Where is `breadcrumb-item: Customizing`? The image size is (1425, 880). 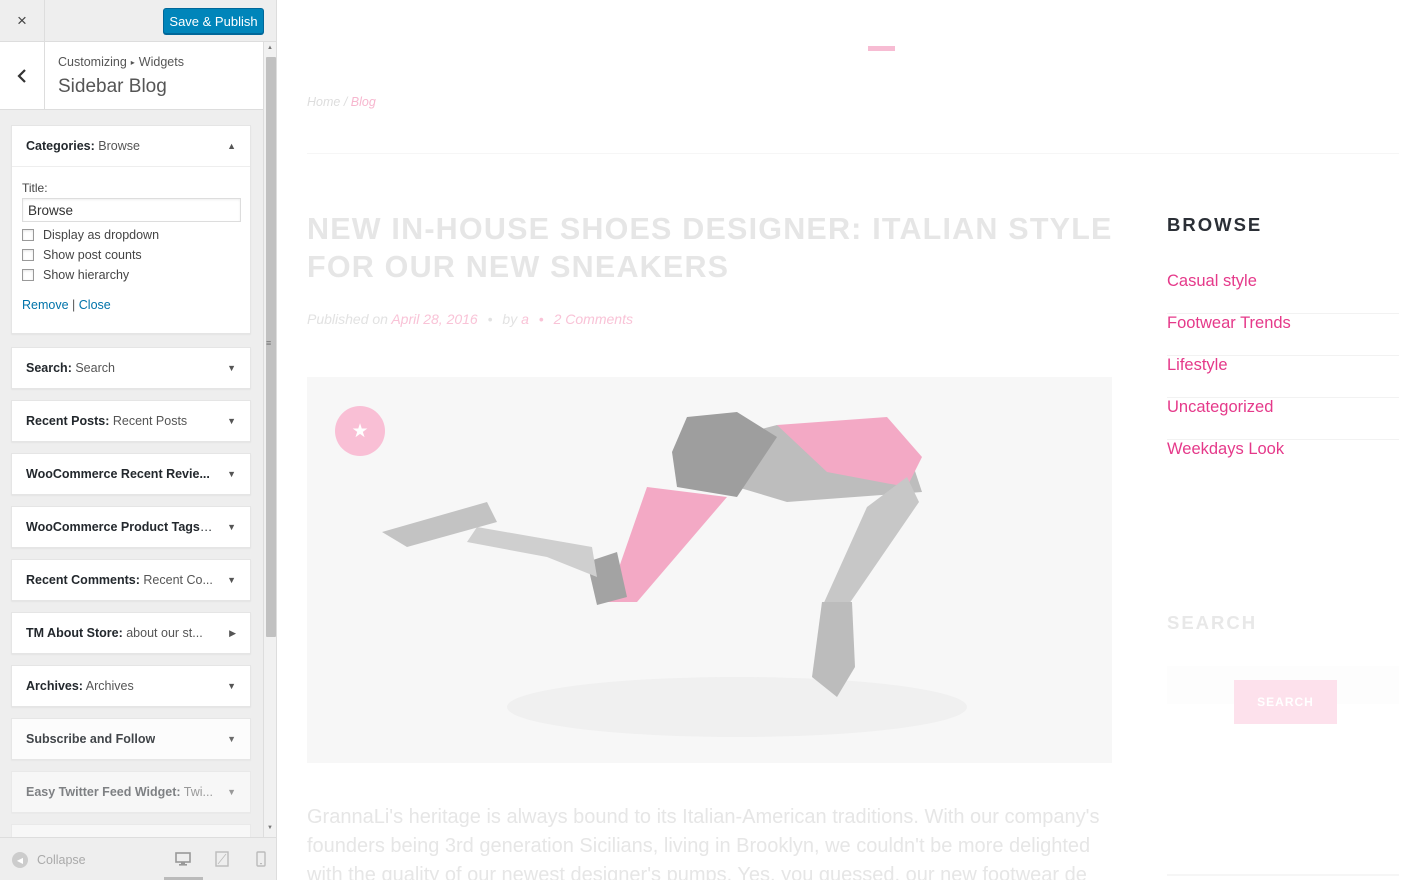 breadcrumb-item: Customizing is located at coordinates (92, 62).